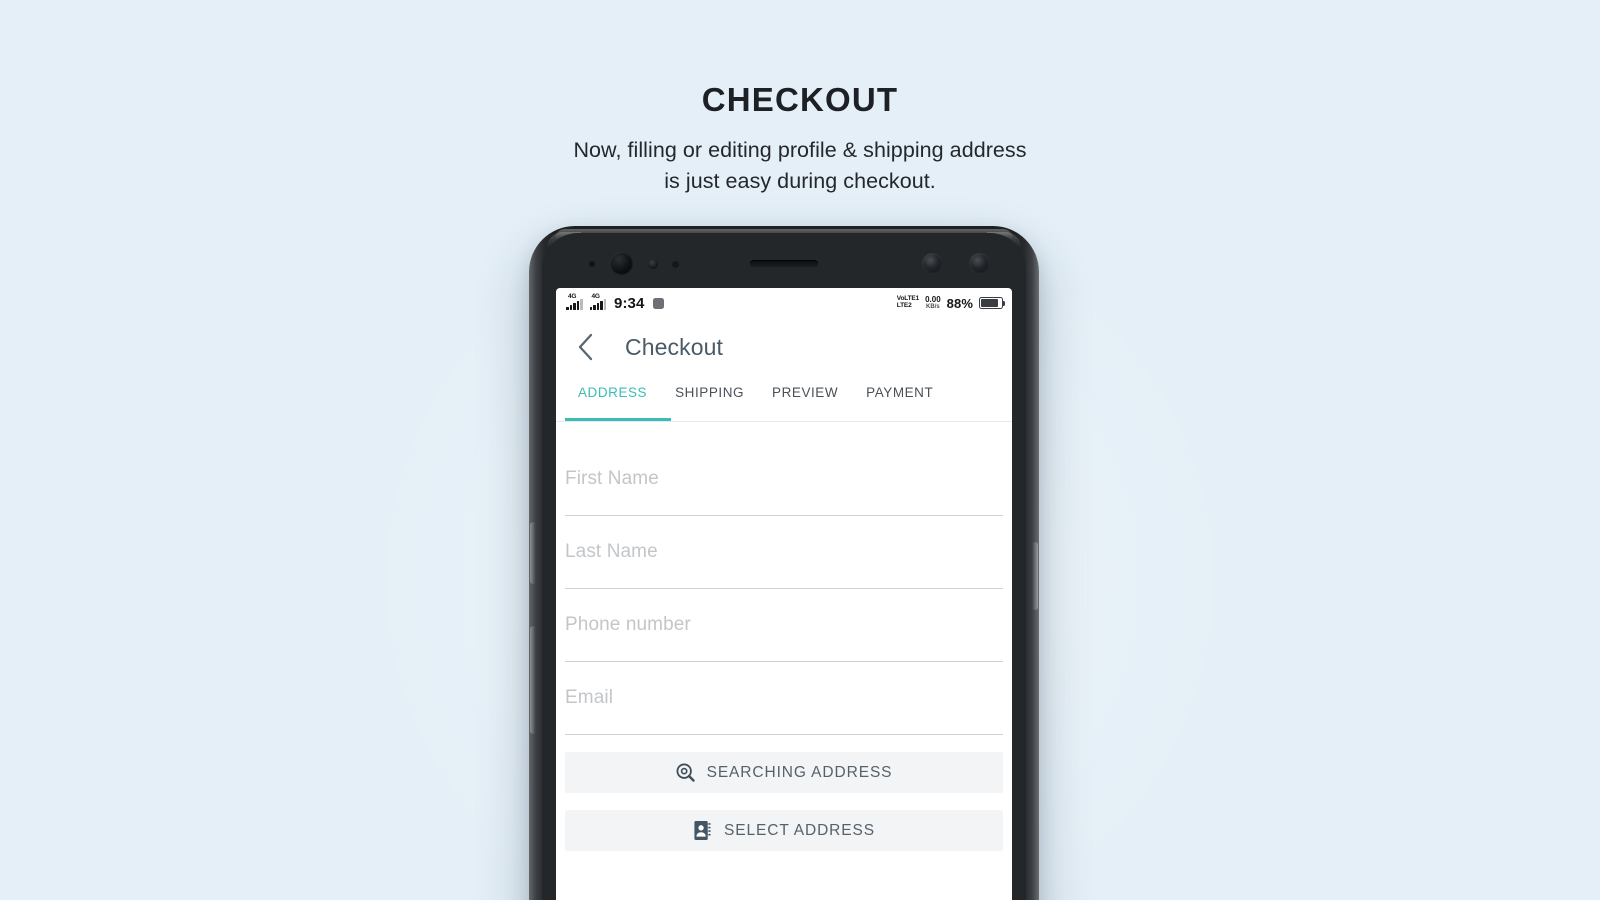  I want to click on back-button, so click(586, 347).